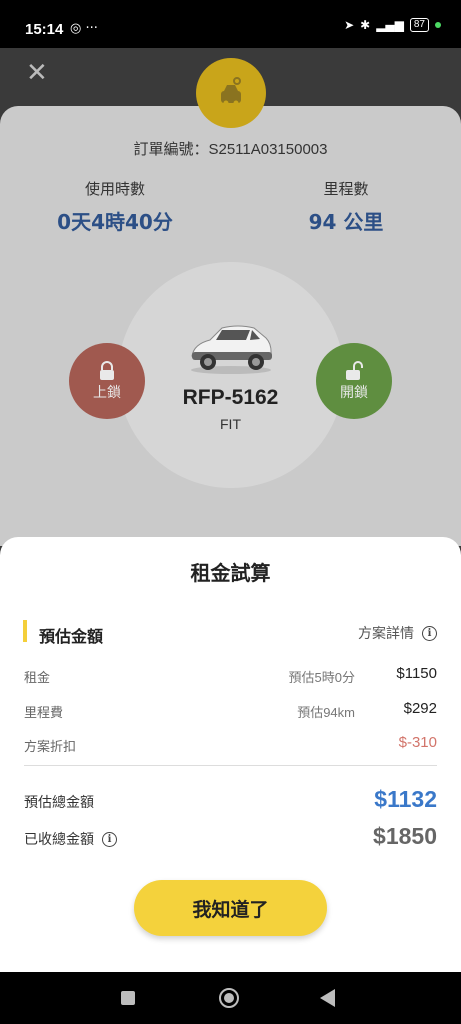 This screenshot has height=1024, width=461. What do you see at coordinates (229, 998) in the screenshot?
I see `home-icon` at bounding box center [229, 998].